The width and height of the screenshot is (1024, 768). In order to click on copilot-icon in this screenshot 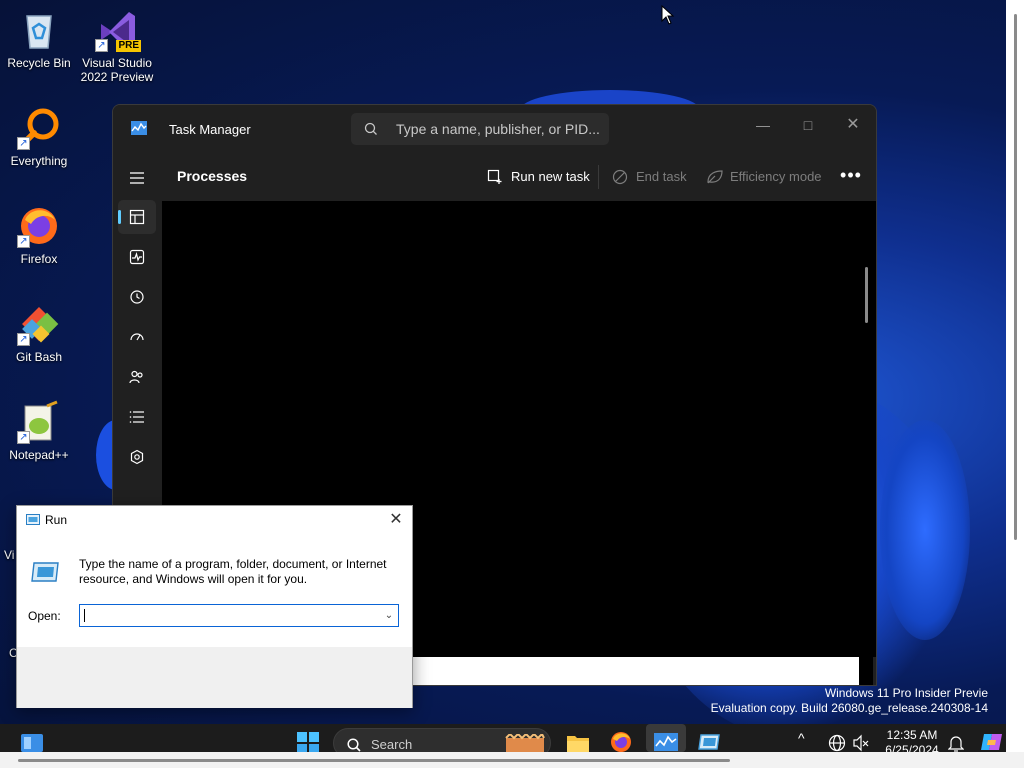, I will do `click(991, 742)`.